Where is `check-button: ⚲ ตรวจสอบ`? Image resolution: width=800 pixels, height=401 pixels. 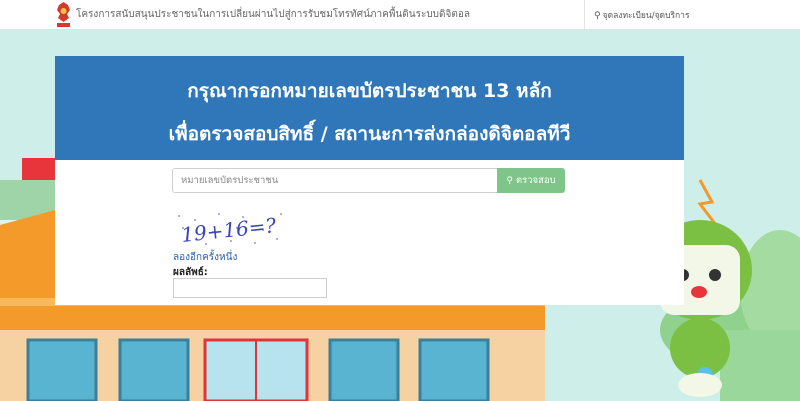 check-button: ⚲ ตรวจสอบ is located at coordinates (531, 180).